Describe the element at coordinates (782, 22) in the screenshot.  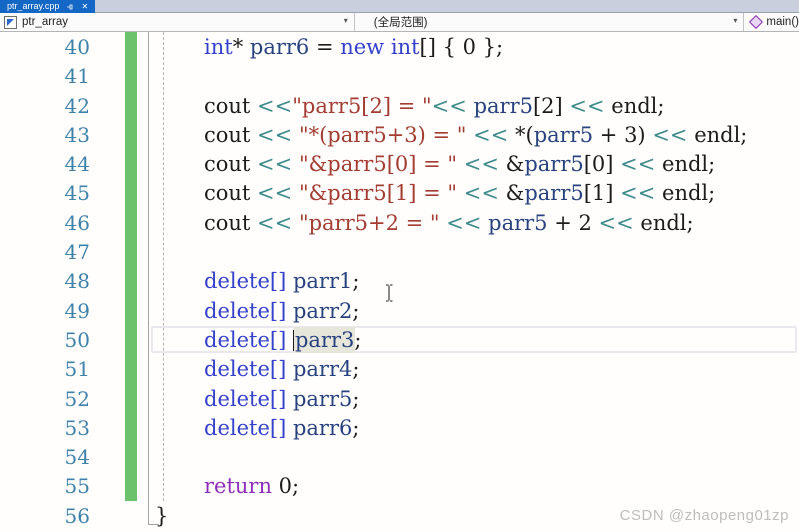
I see `member-dropdown-label: main()` at that location.